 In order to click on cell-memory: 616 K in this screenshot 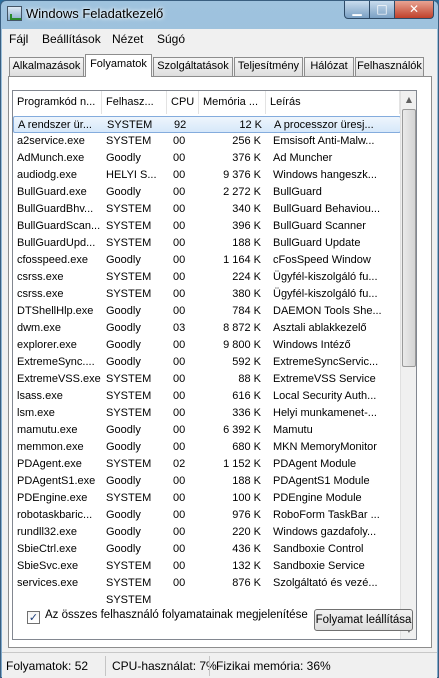, I will do `click(246, 396)`.